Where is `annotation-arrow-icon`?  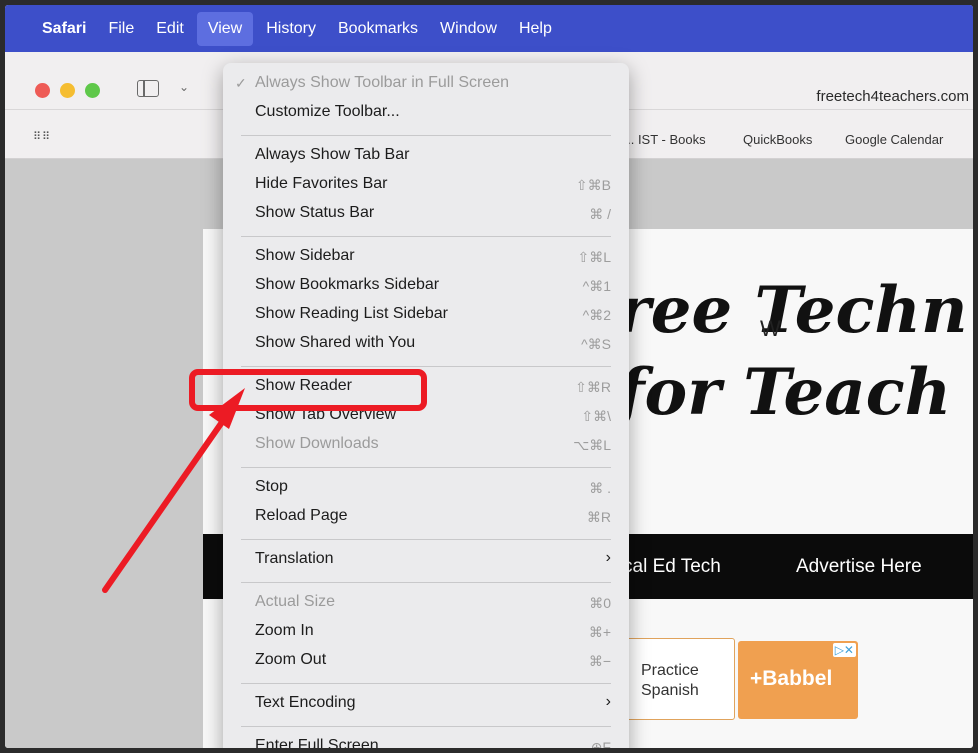
annotation-arrow-icon is located at coordinates (173, 490).